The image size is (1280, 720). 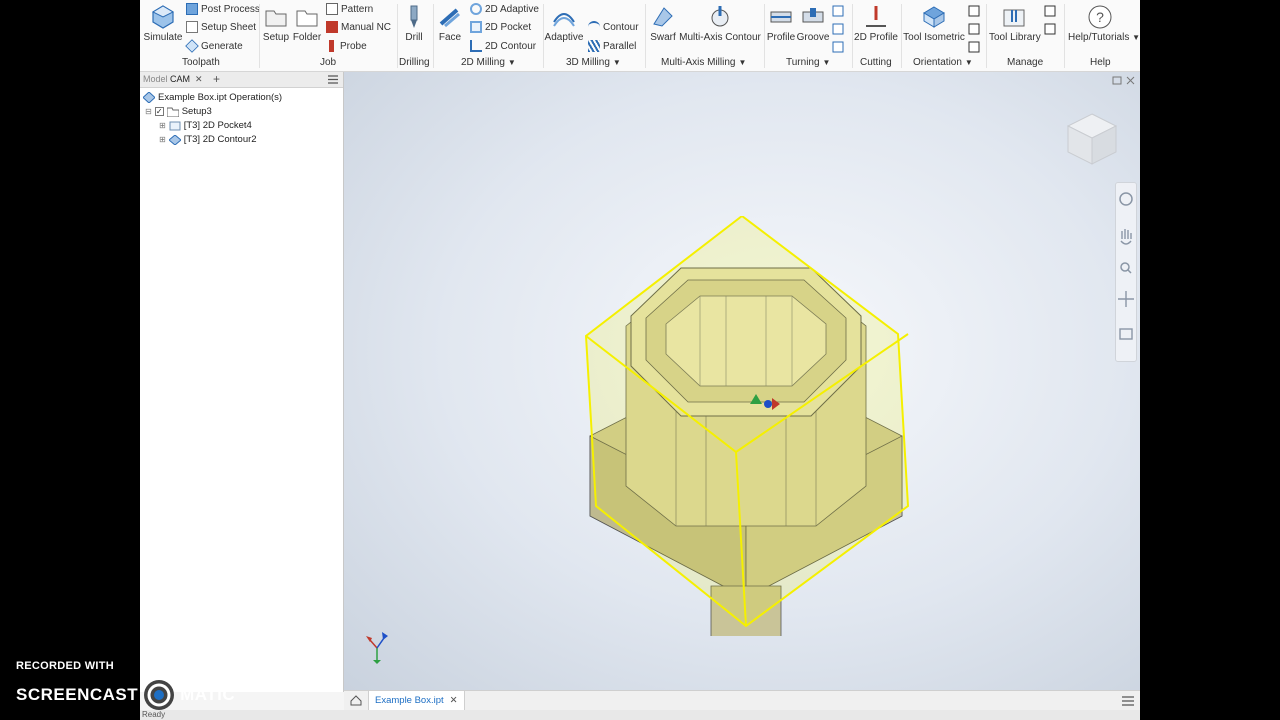 What do you see at coordinates (1130, 80) in the screenshot?
I see `close-icon` at bounding box center [1130, 80].